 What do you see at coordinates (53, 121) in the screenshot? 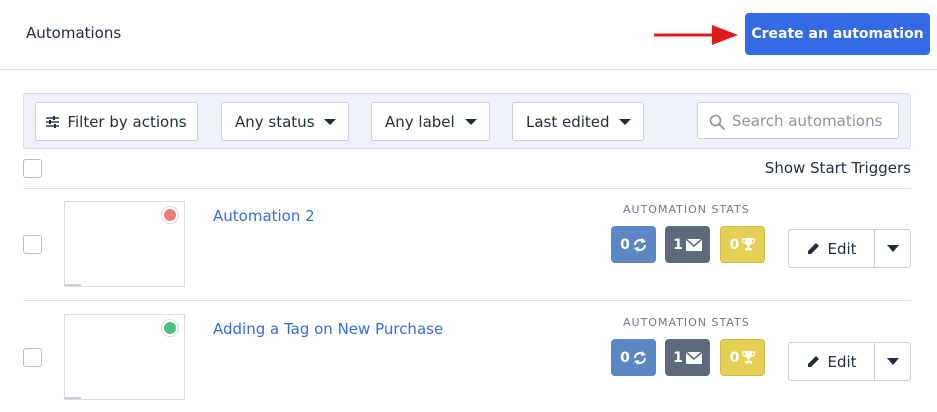
I see `sliders-icon` at bounding box center [53, 121].